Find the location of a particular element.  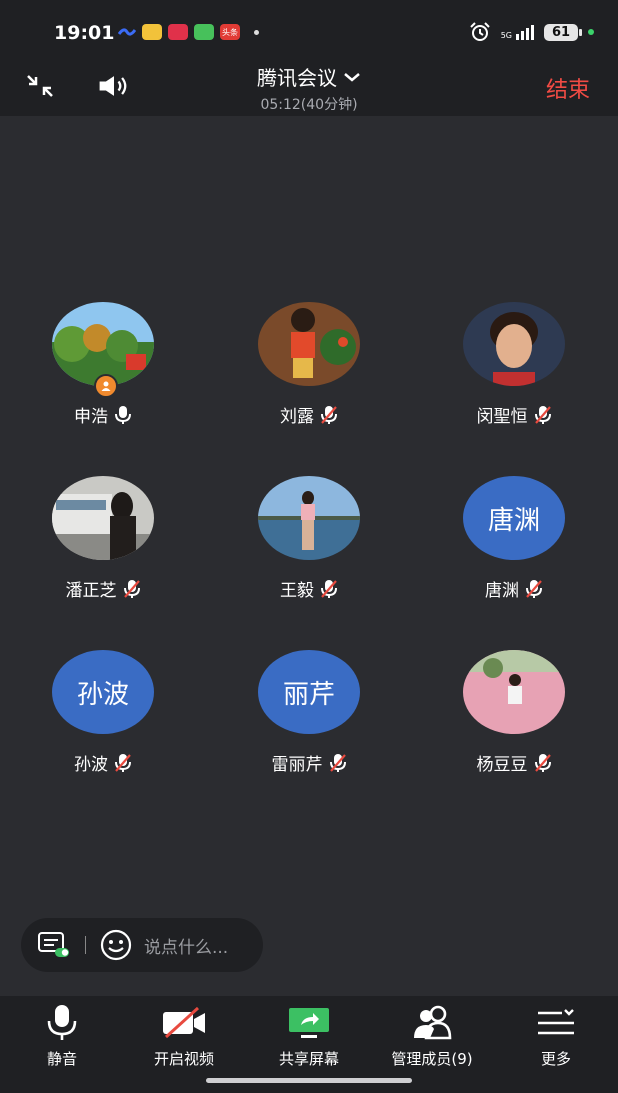

participant-tile: 申浩 is located at coordinates (103, 364).